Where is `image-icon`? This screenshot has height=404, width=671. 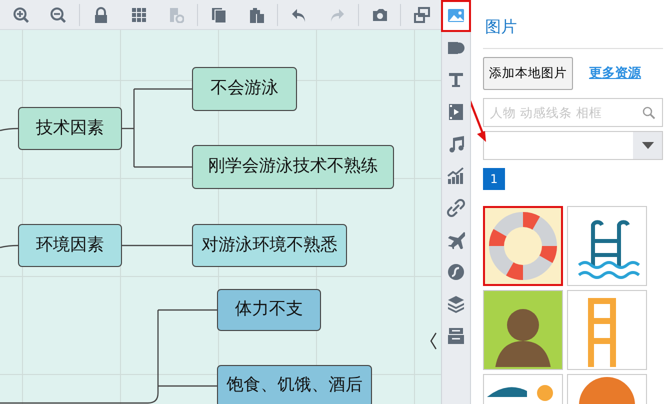
image-icon is located at coordinates (456, 16).